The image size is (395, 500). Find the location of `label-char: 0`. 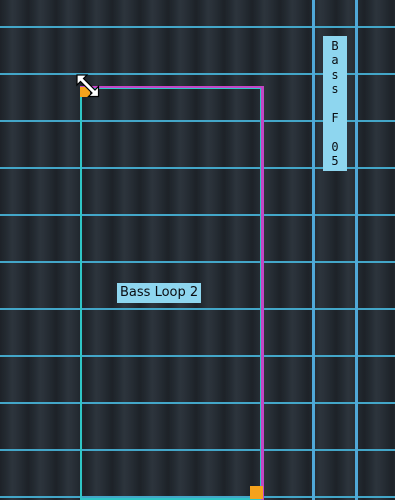

label-char: 0 is located at coordinates (335, 146).